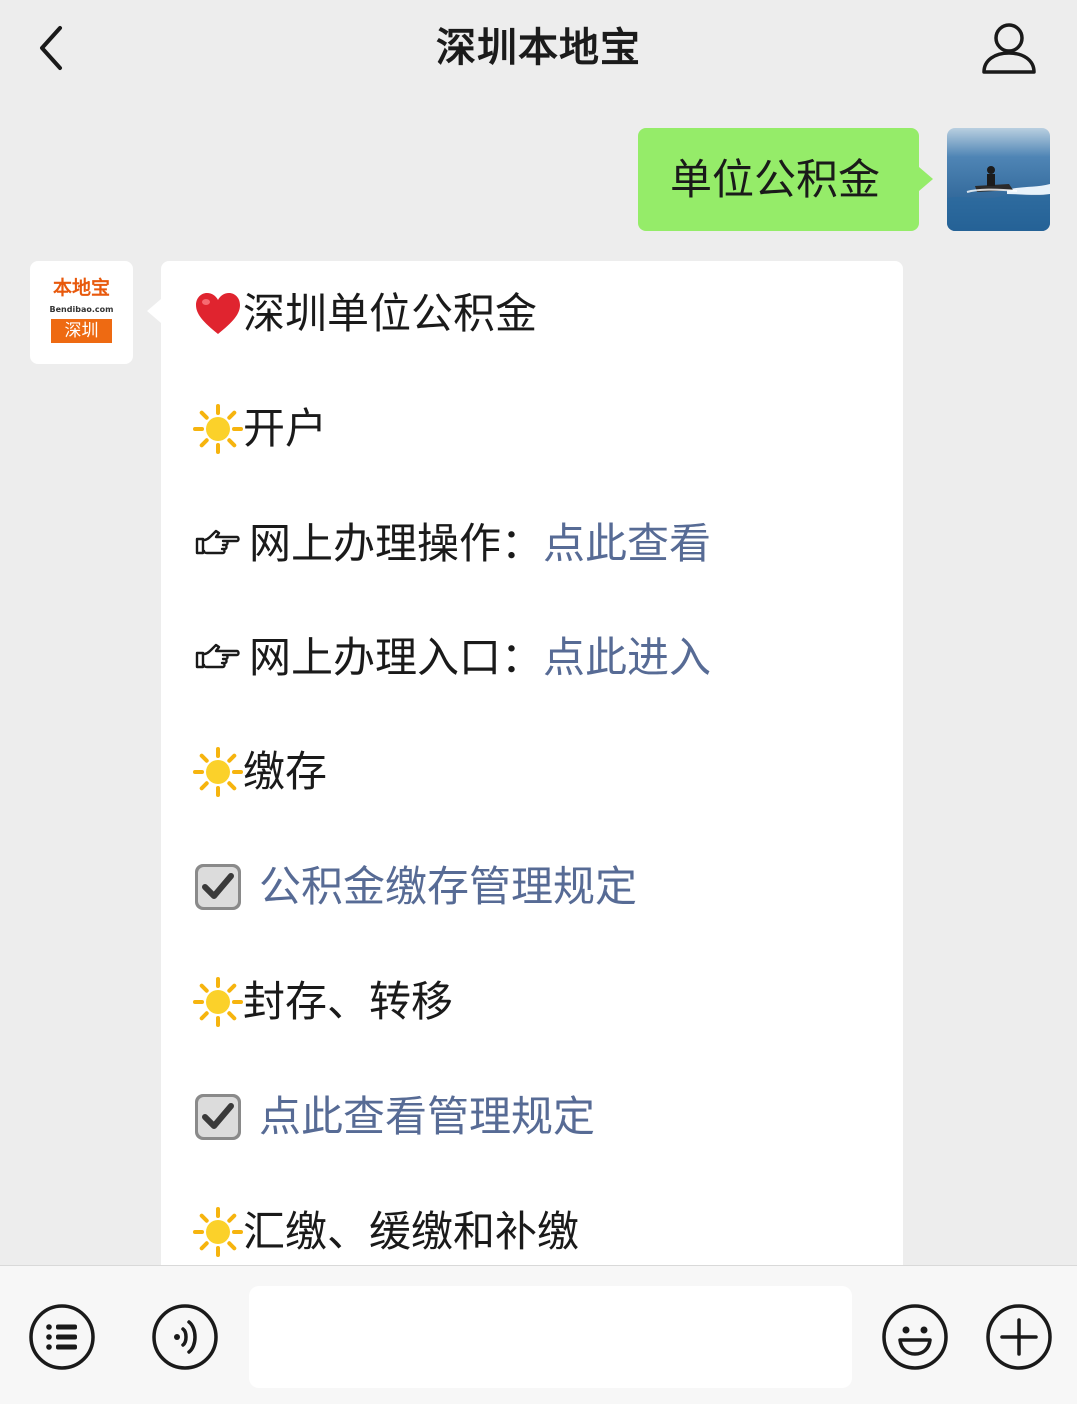 The height and width of the screenshot is (1404, 1077). I want to click on list-item: 网上办理操作： 点此查看, so click(452, 544).